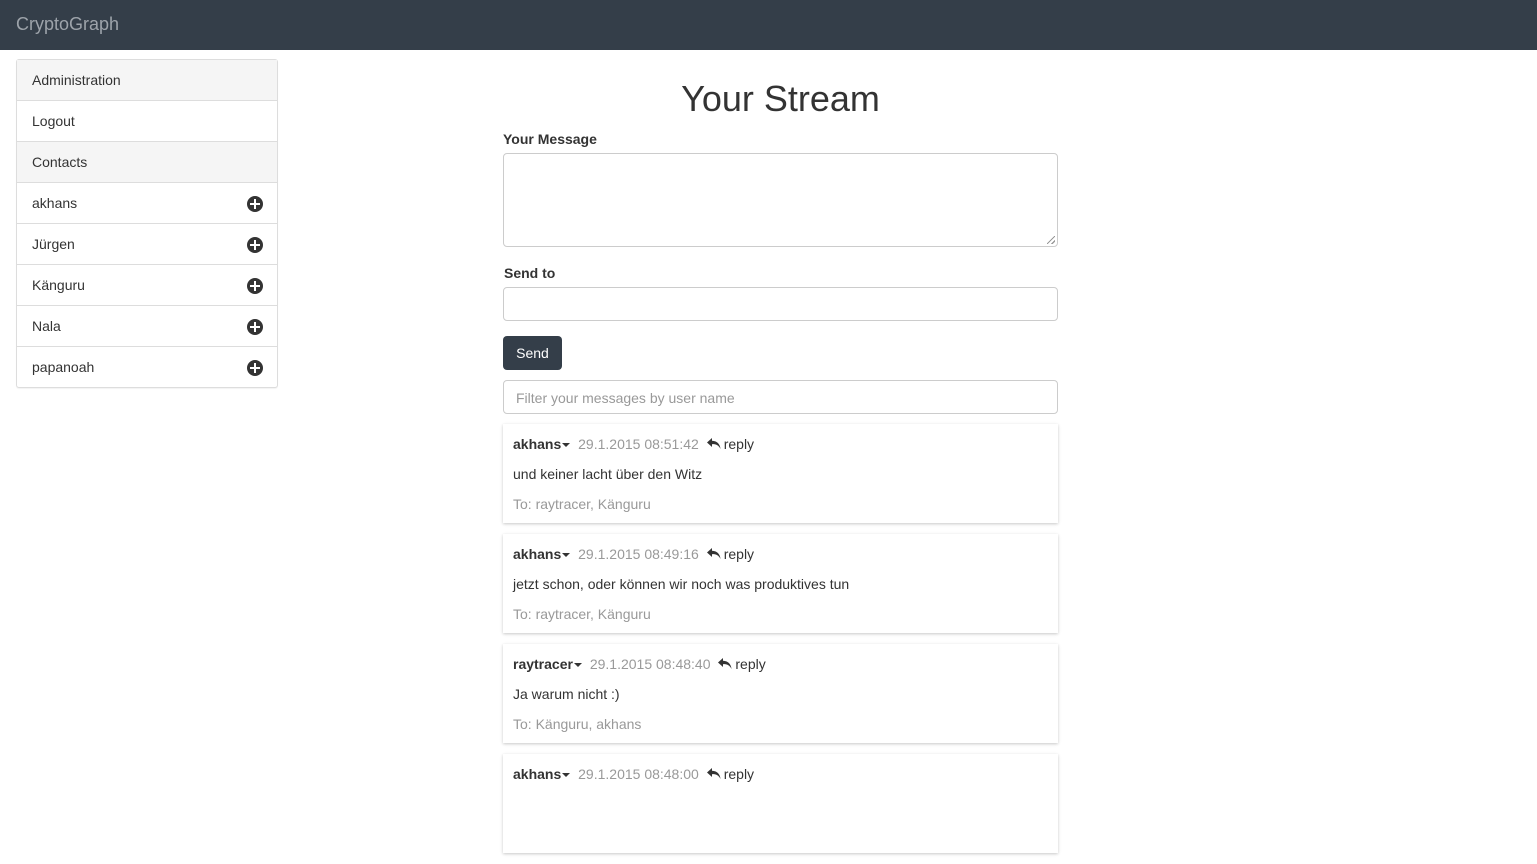  Describe the element at coordinates (55, 203) in the screenshot. I see `contact-name: akhans` at that location.